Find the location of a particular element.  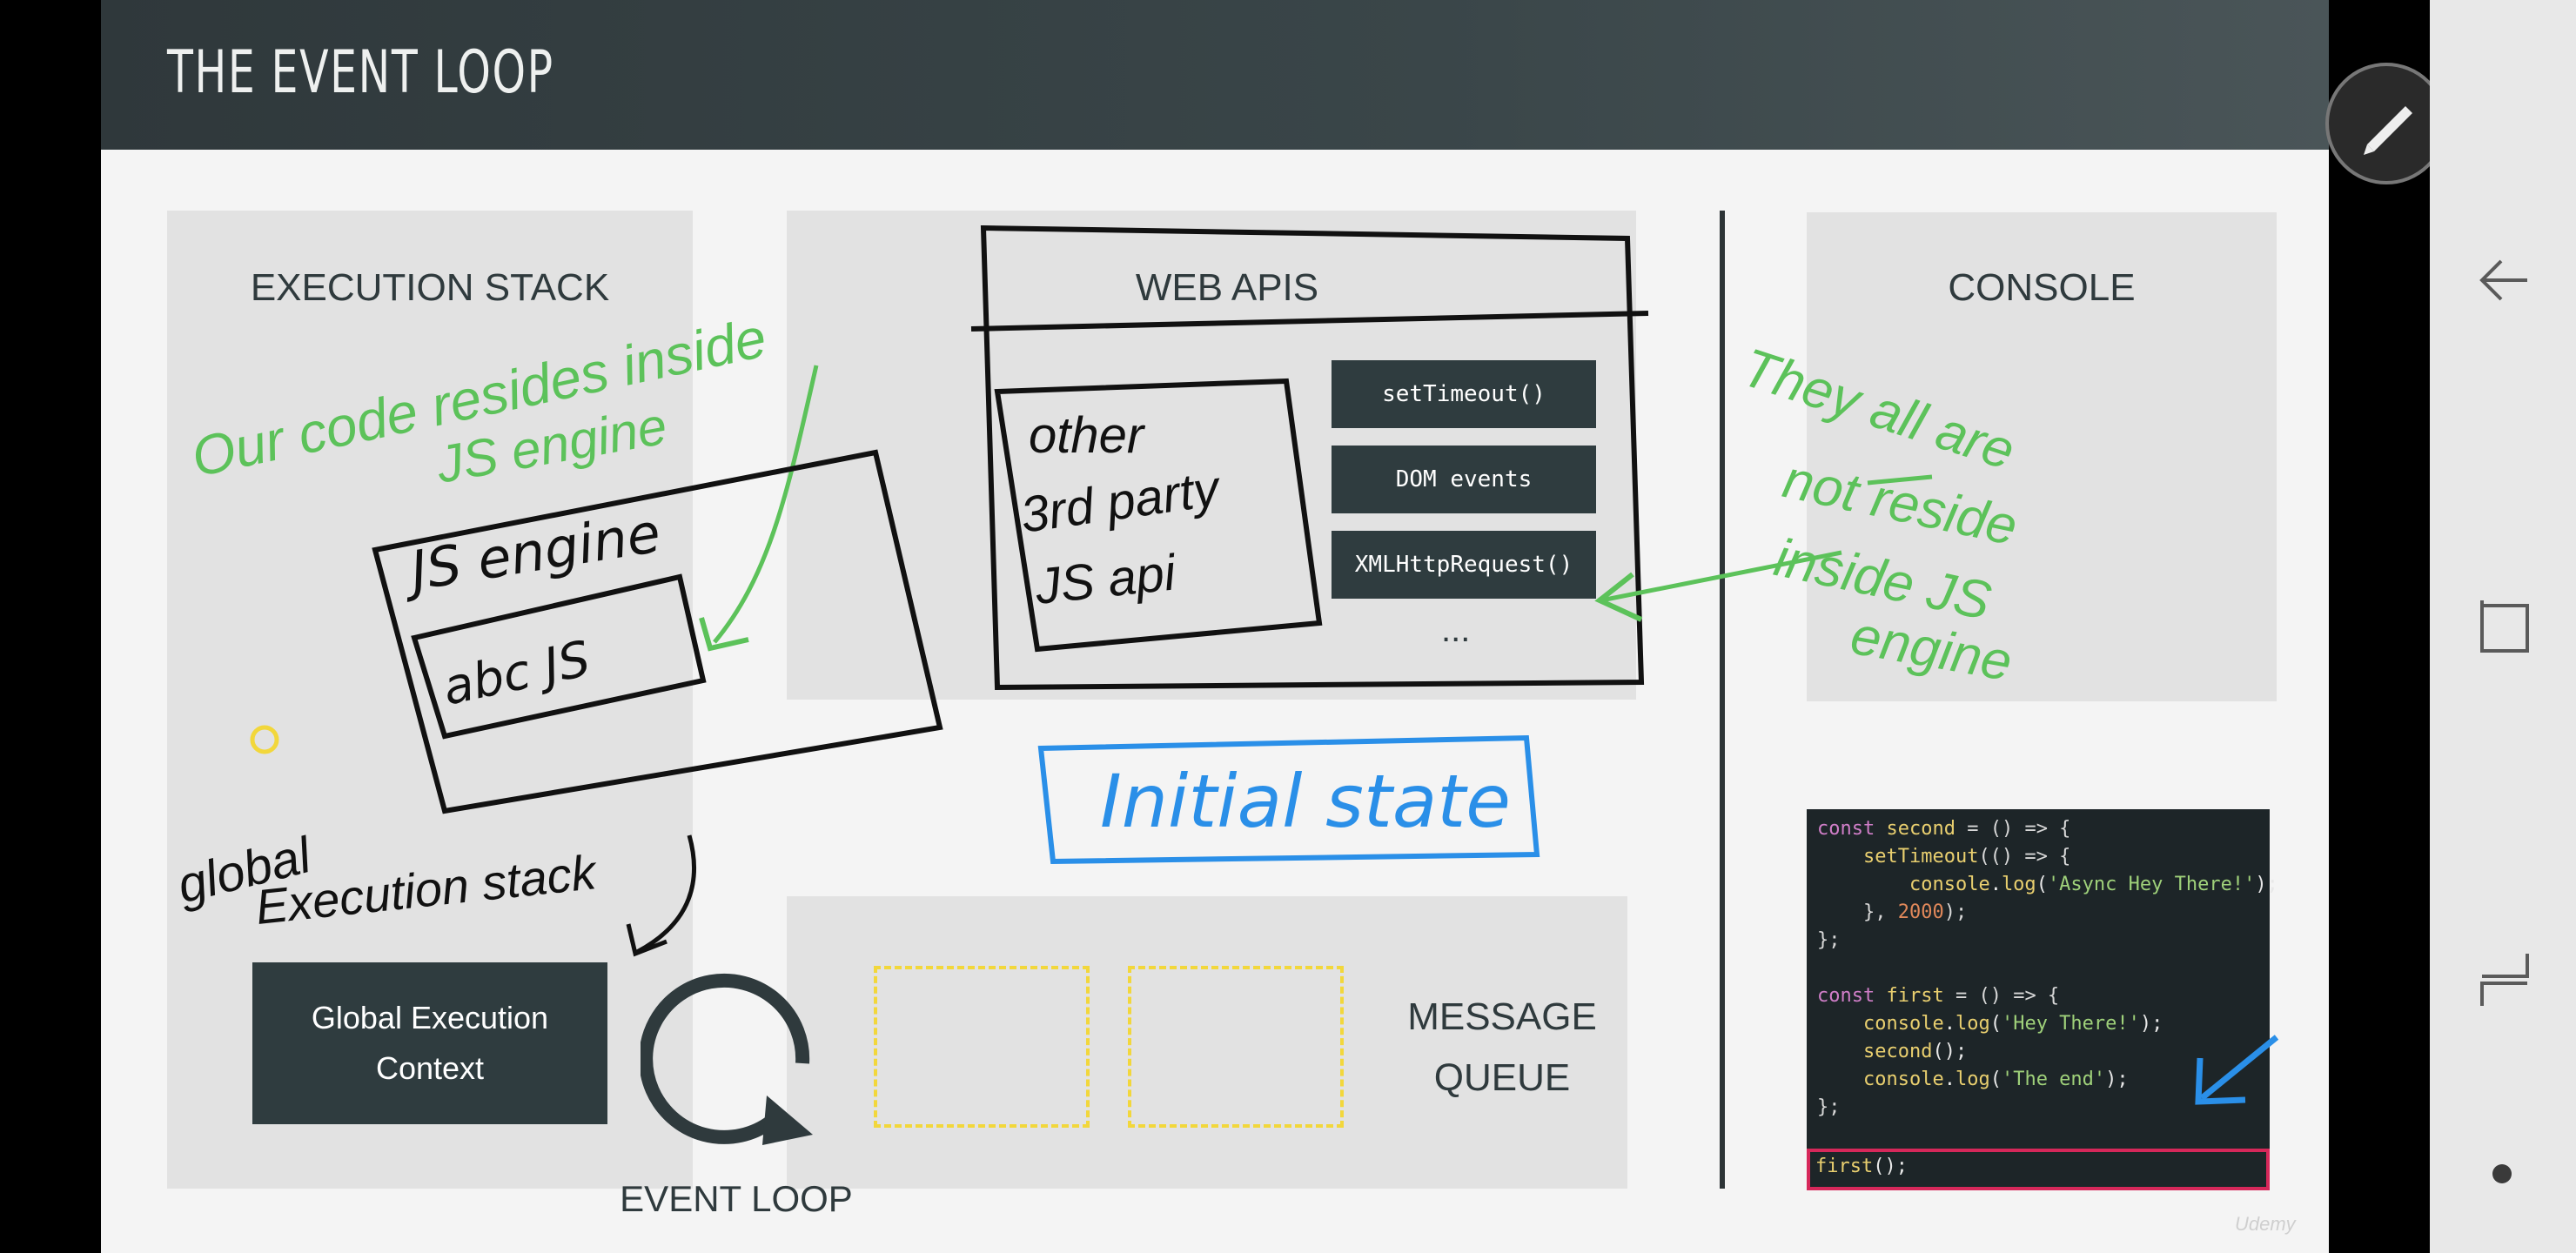

blue-note: Initial state is located at coordinates (1305, 801).